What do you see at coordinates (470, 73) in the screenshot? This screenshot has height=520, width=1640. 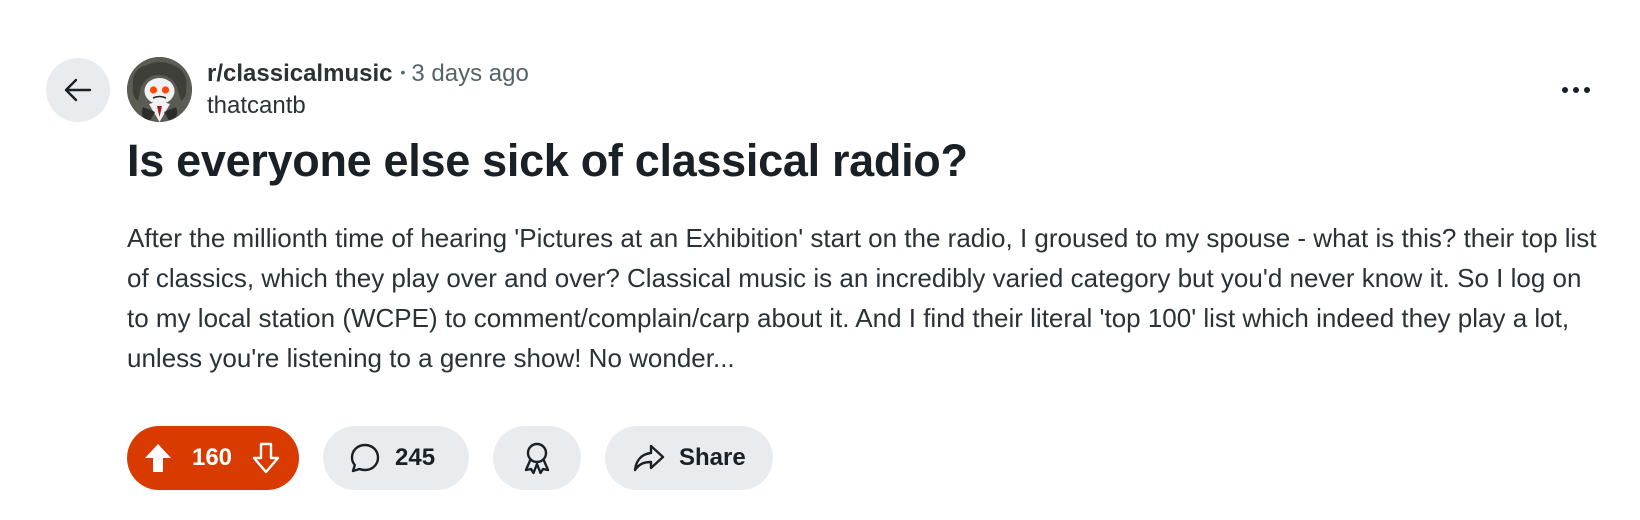 I see `post-time: 3 days ago` at bounding box center [470, 73].